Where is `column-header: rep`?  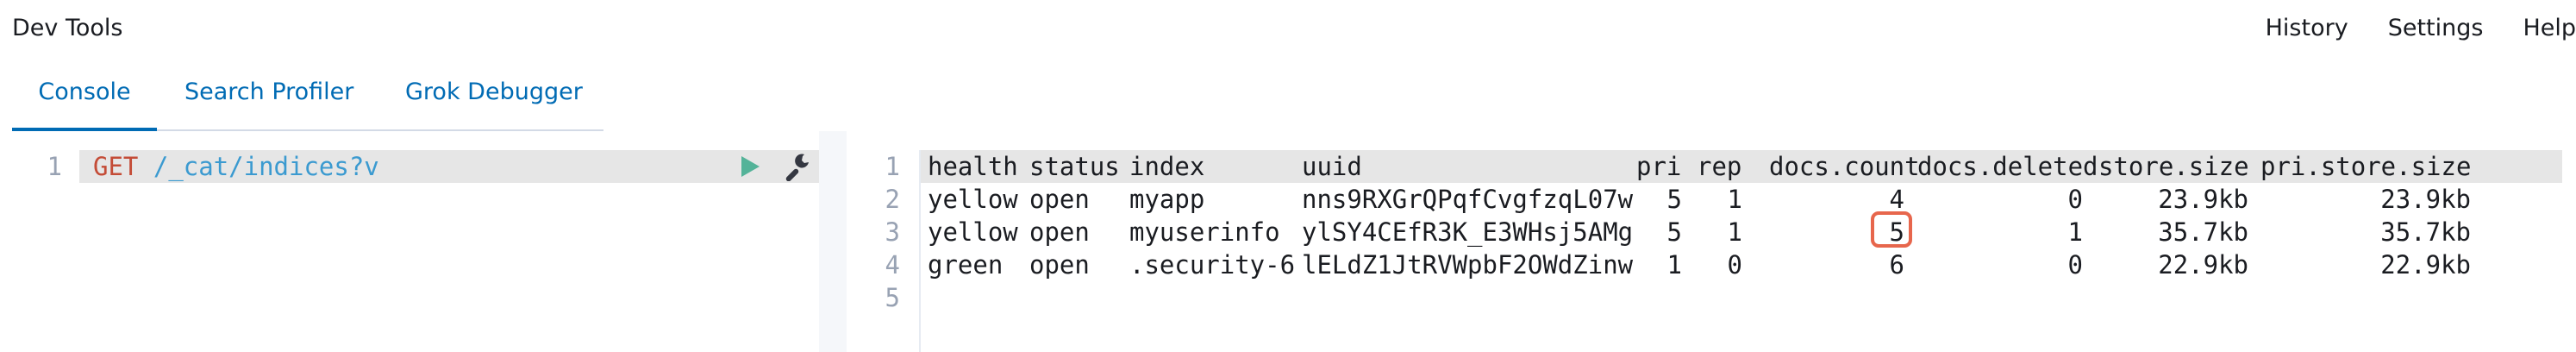 column-header: rep is located at coordinates (1720, 167).